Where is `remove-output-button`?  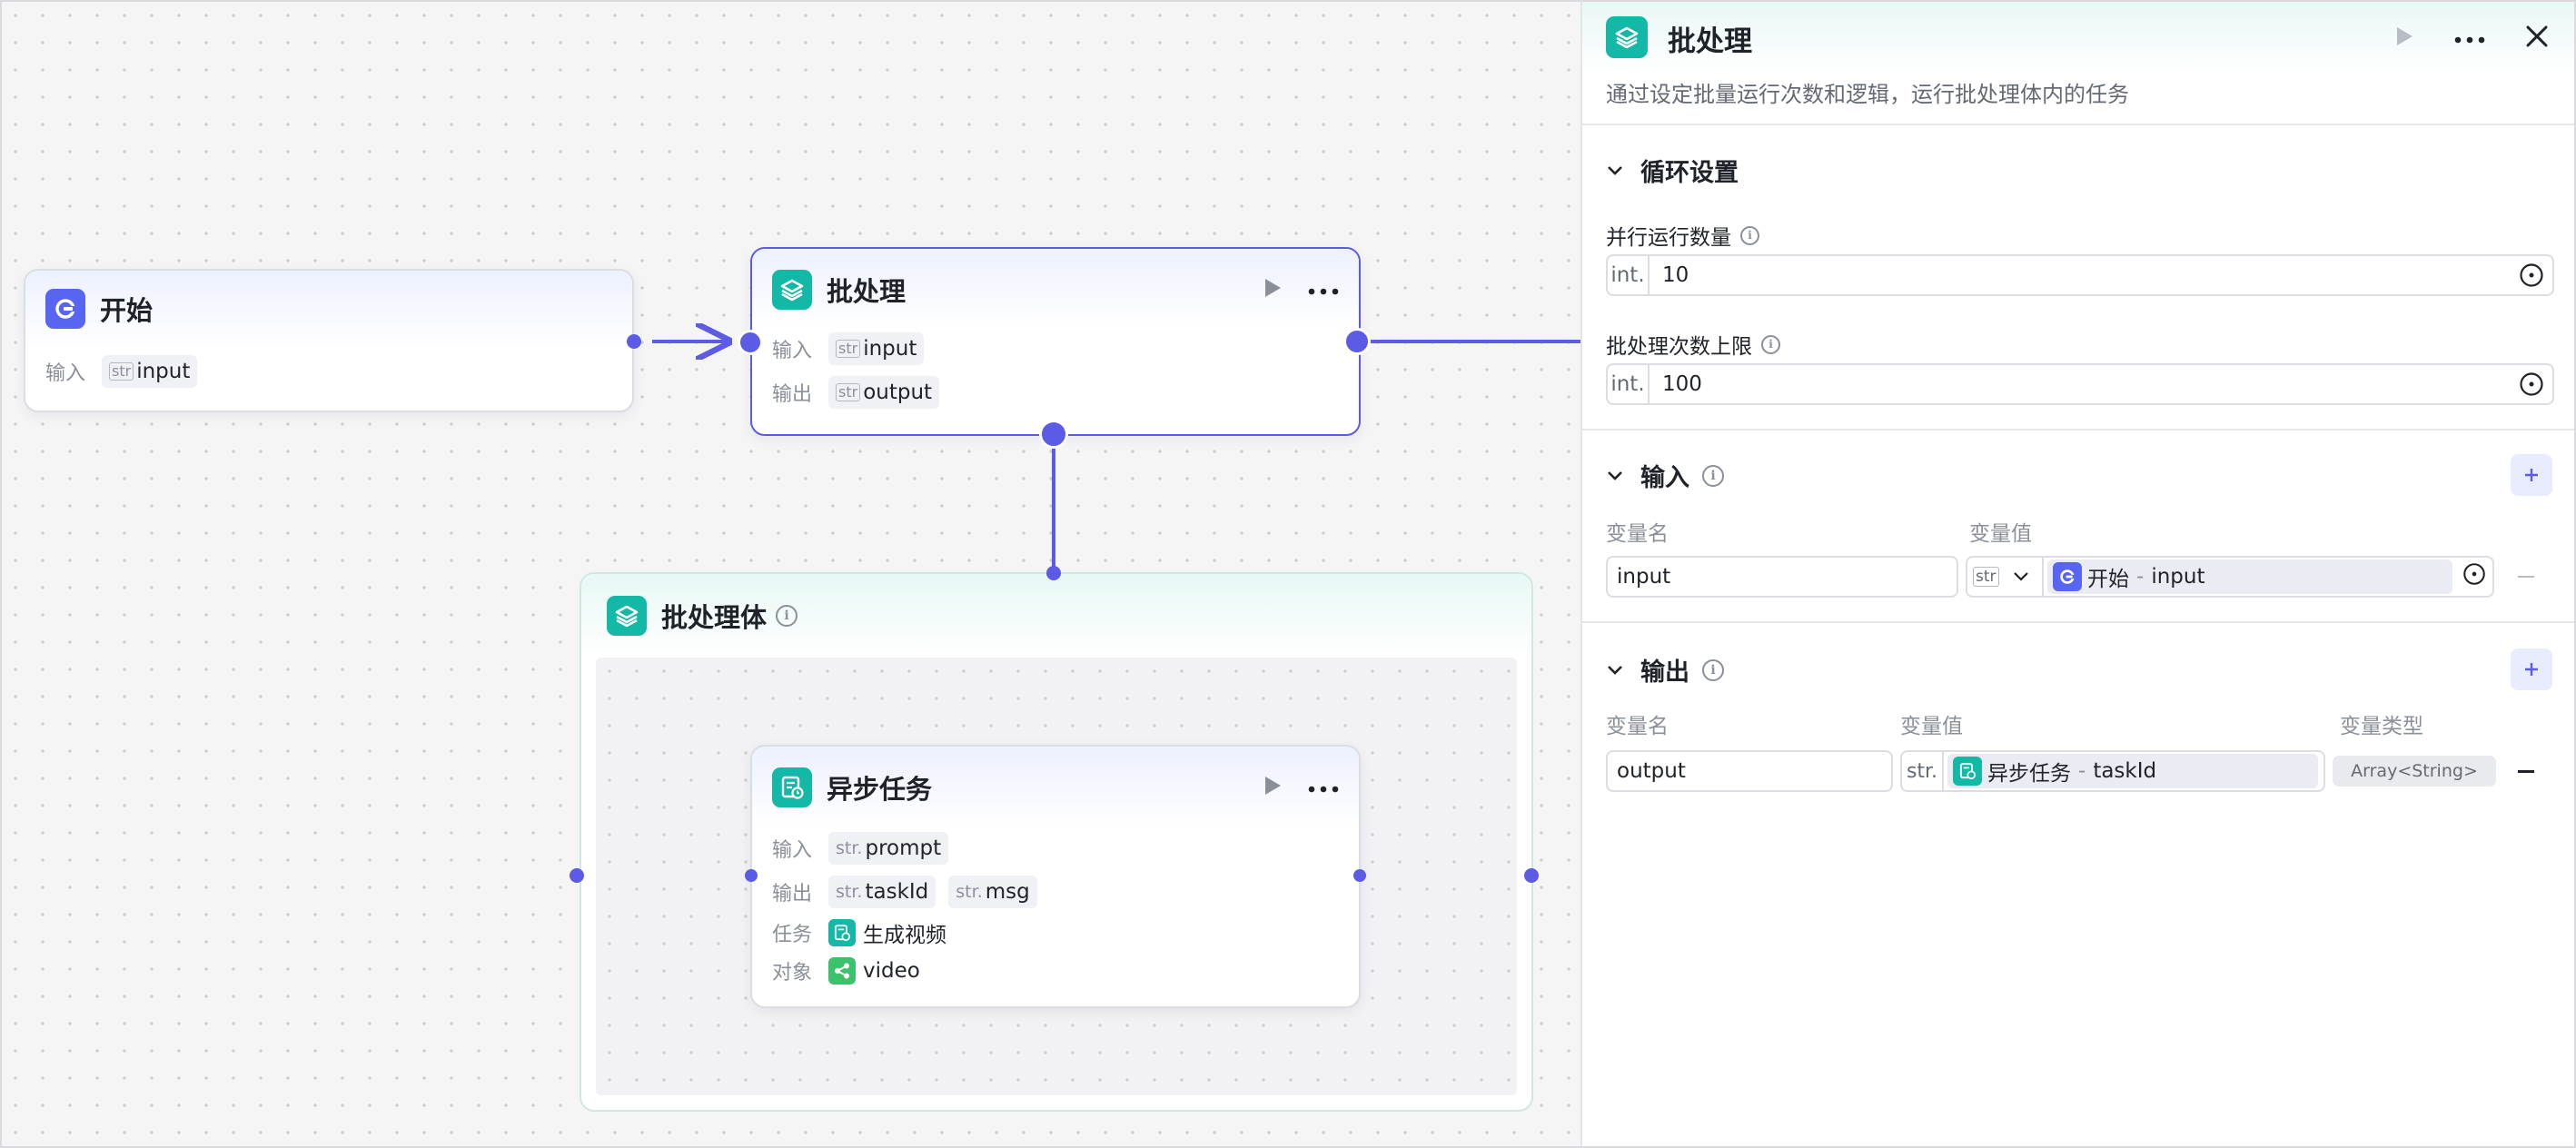 remove-output-button is located at coordinates (2526, 771).